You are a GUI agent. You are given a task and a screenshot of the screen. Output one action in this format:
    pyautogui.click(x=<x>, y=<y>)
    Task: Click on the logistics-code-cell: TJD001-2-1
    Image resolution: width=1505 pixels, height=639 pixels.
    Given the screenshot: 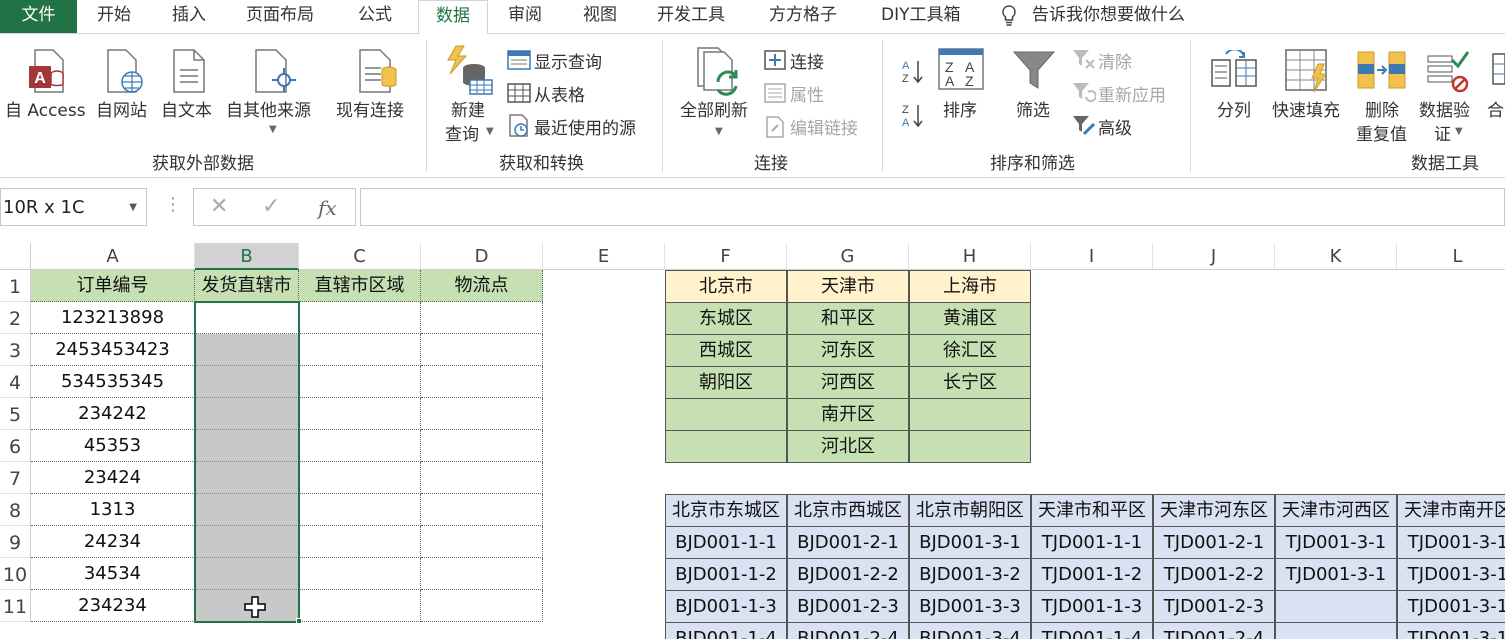 What is the action you would take?
    pyautogui.click(x=1214, y=542)
    